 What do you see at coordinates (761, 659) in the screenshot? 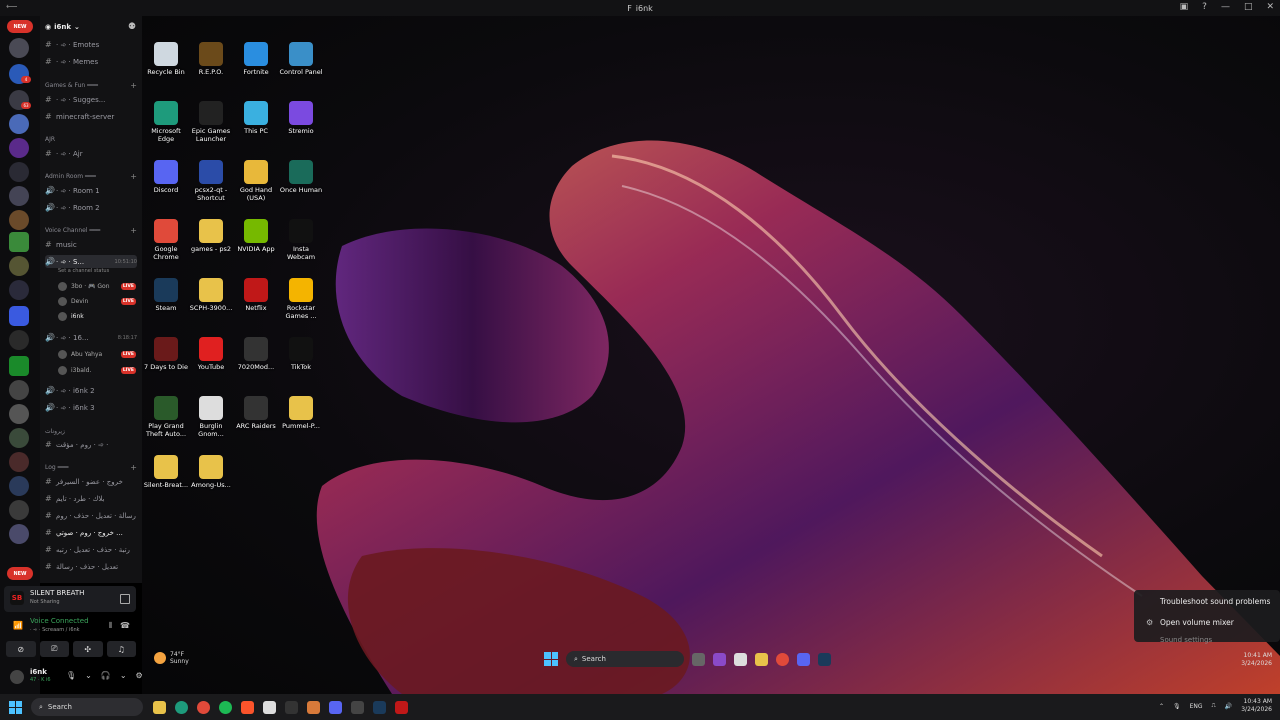
I see `file-explorer-icon` at bounding box center [761, 659].